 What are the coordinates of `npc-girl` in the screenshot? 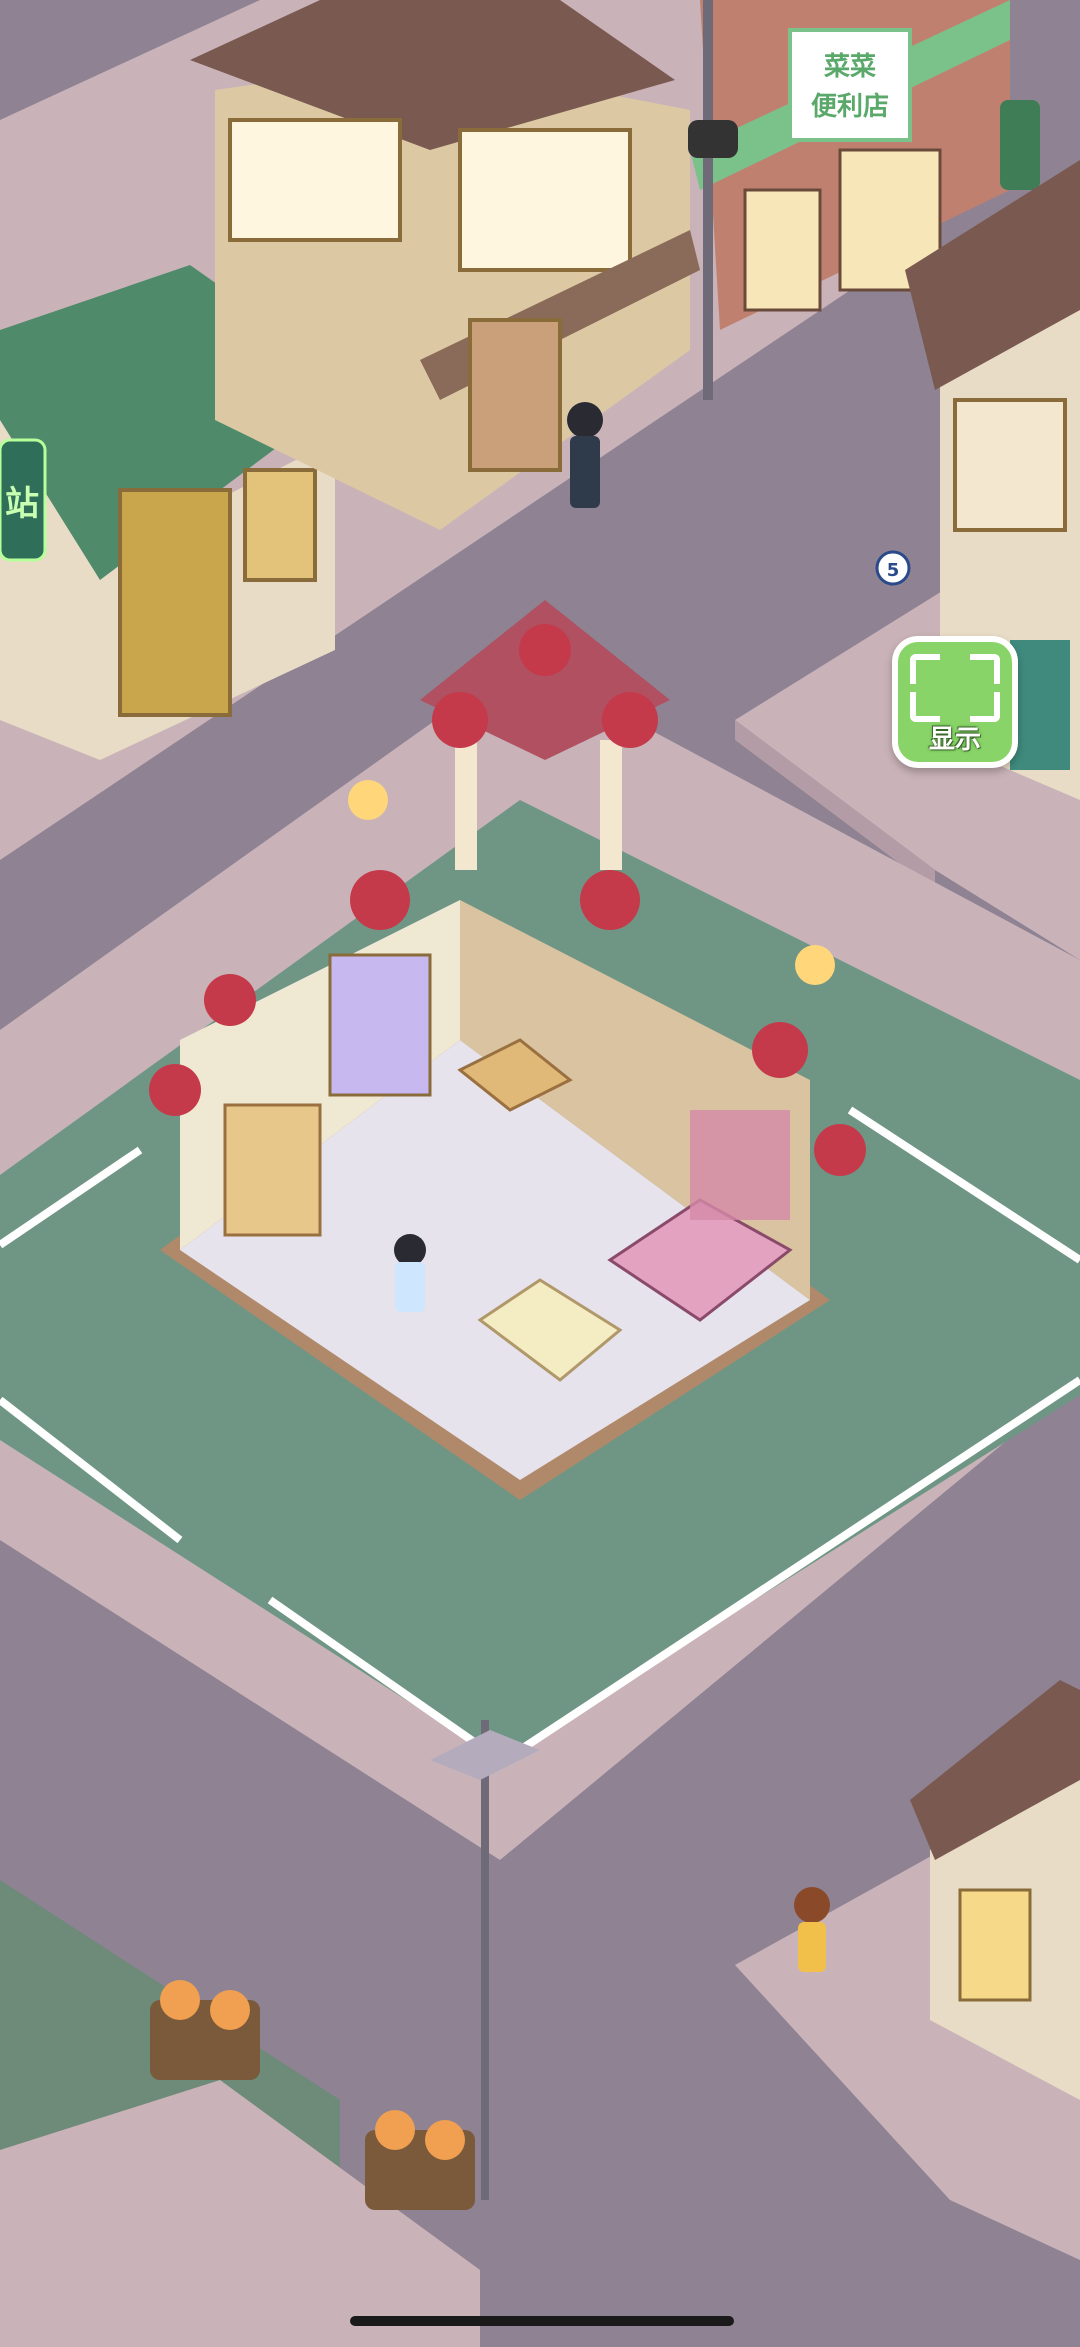 It's located at (812, 1929).